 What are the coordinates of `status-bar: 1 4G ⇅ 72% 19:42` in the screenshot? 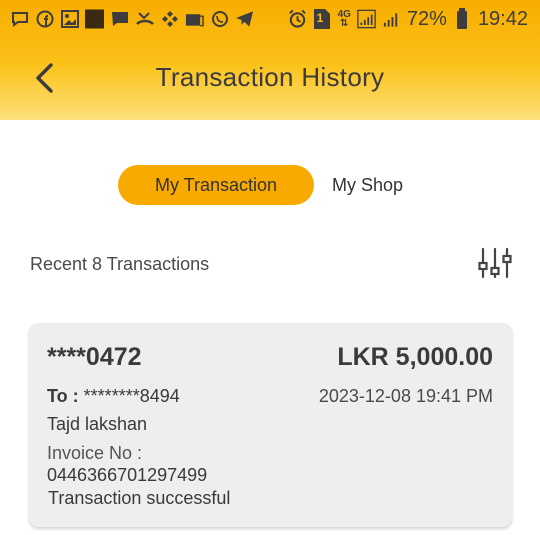 It's located at (270, 19).